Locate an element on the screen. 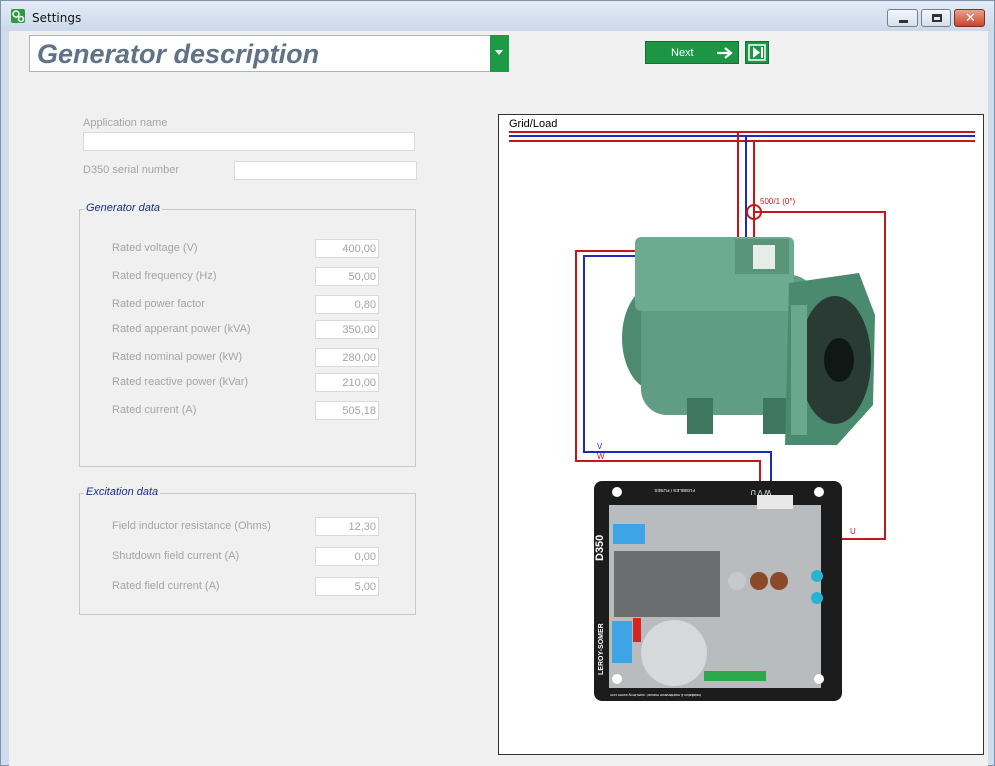 This screenshot has width=995, height=766. rated-voltage-label: Rated voltage (V) is located at coordinates (155, 248).